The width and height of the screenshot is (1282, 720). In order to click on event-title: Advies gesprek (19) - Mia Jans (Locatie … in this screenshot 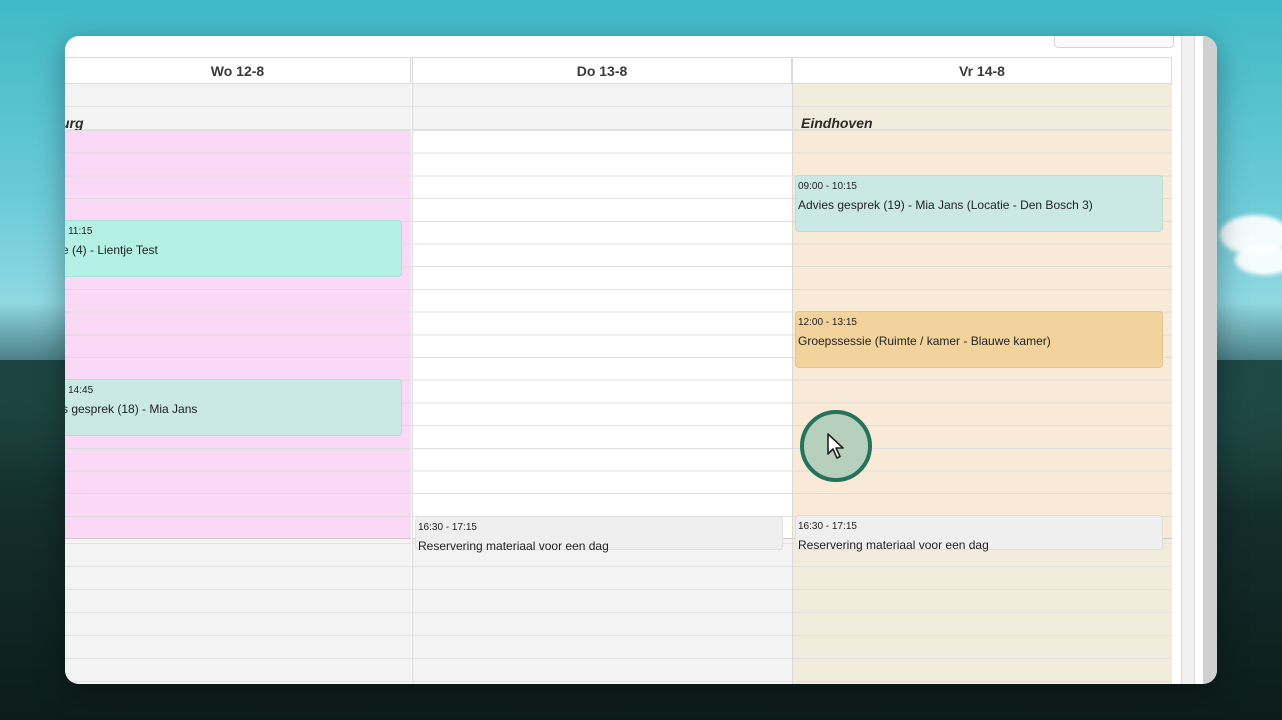, I will do `click(945, 205)`.